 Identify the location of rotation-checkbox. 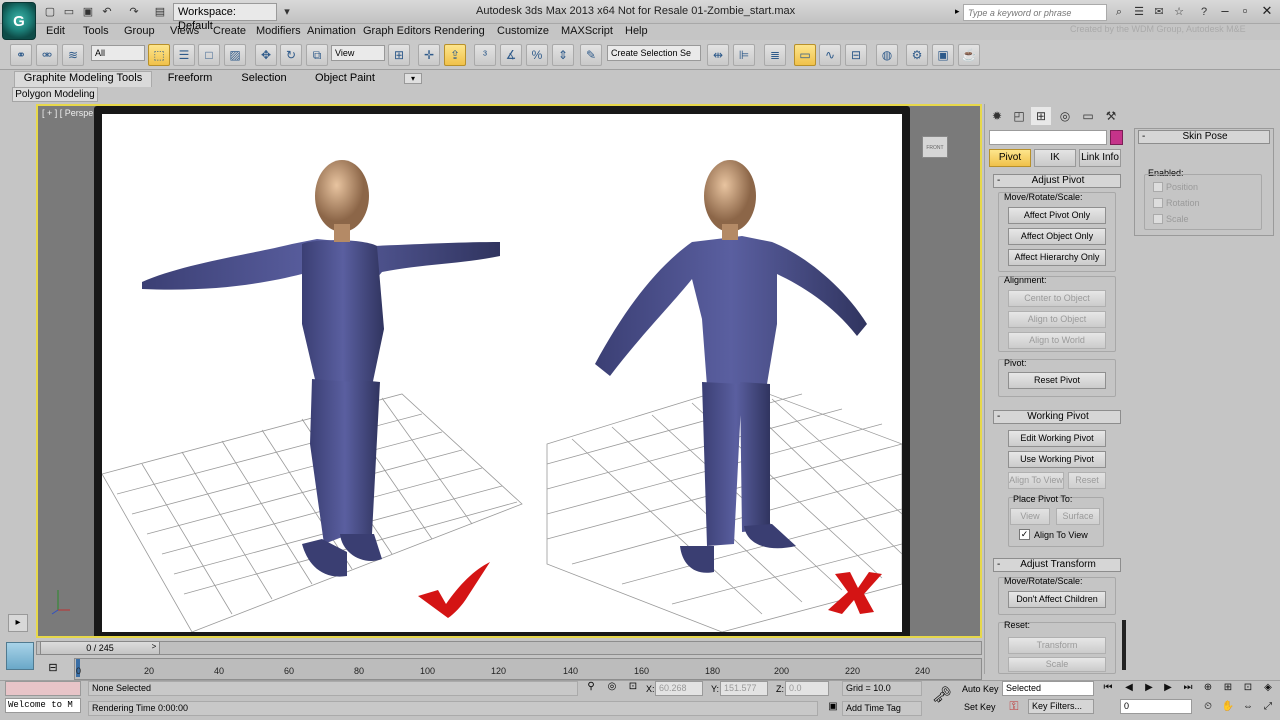
(1158, 203).